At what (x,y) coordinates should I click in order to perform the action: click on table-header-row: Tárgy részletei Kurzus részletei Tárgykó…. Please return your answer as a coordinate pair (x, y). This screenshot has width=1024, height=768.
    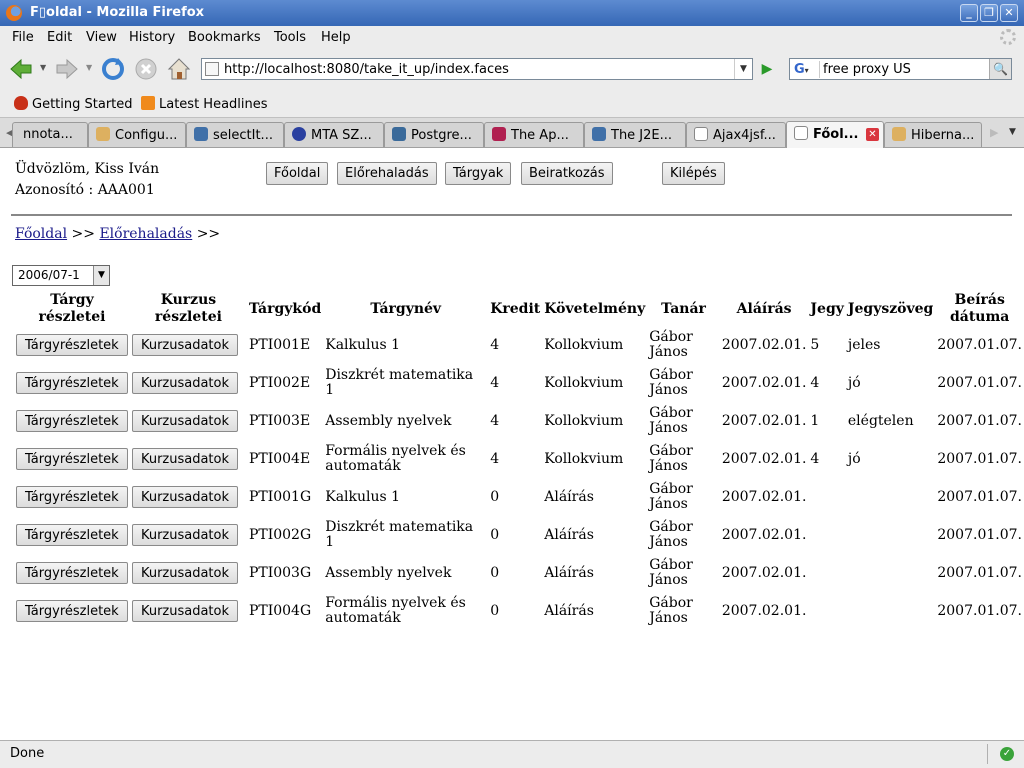
    Looking at the image, I should click on (519, 309).